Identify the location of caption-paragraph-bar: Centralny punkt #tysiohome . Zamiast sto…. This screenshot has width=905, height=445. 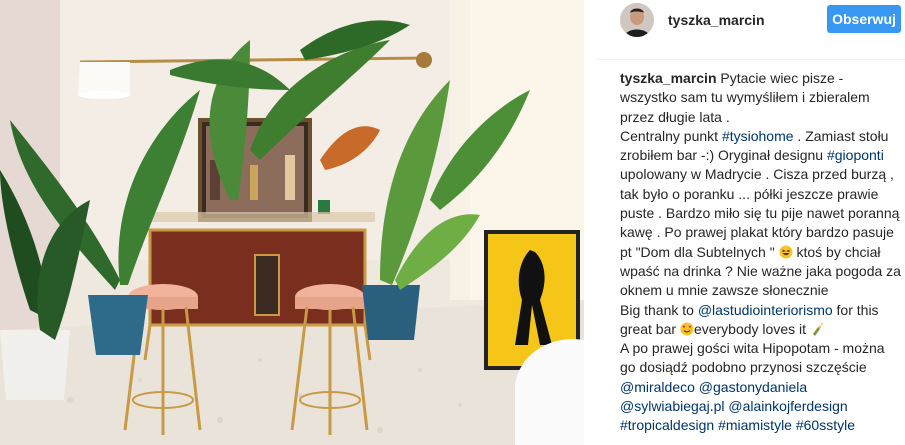
(761, 214).